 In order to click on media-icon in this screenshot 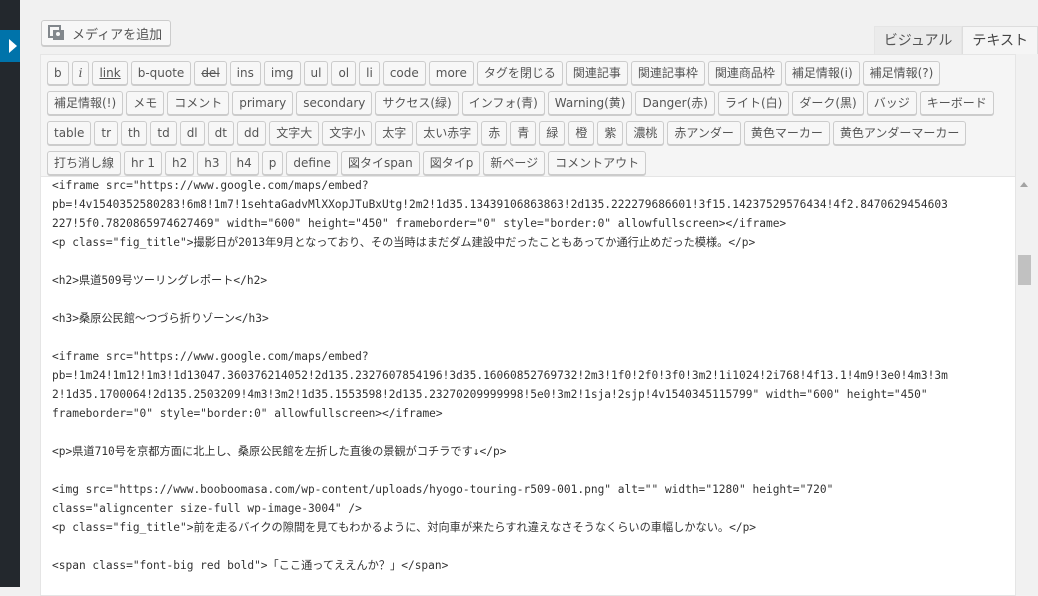, I will do `click(57, 33)`.